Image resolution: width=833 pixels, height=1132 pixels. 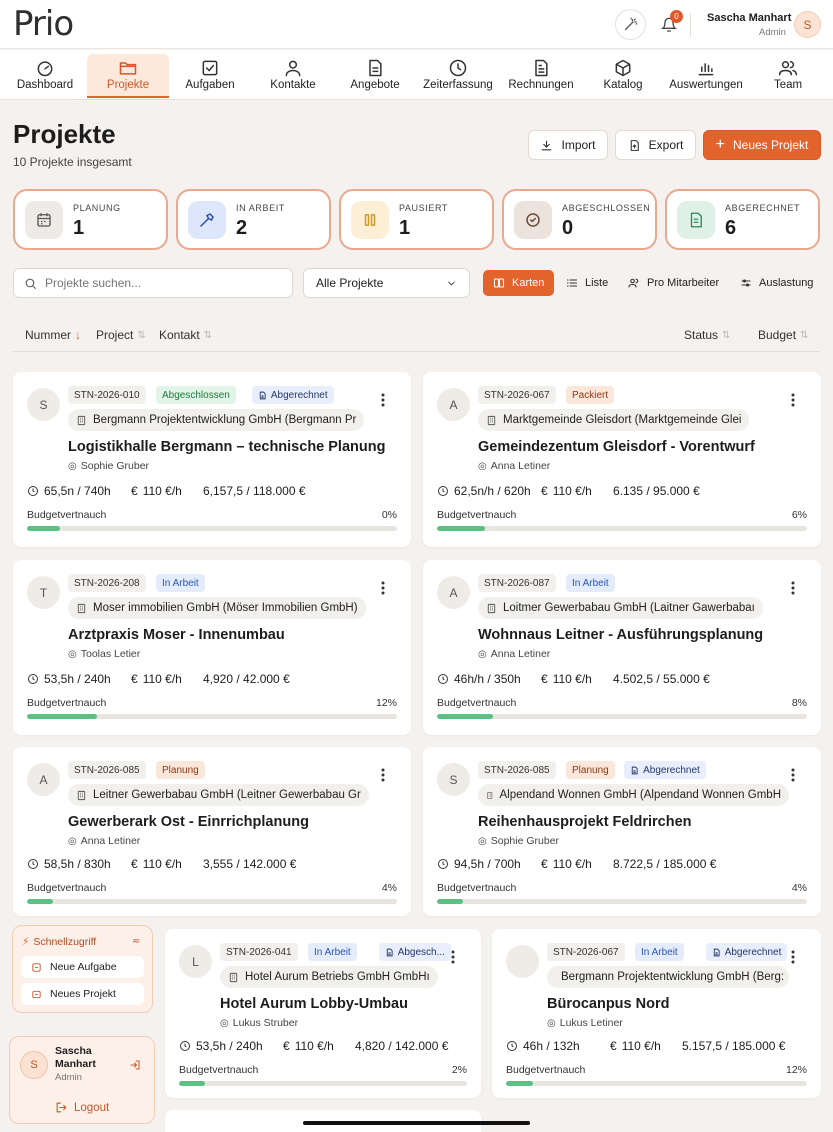 What do you see at coordinates (519, 283) in the screenshot?
I see `view-karten-button: Karten` at bounding box center [519, 283].